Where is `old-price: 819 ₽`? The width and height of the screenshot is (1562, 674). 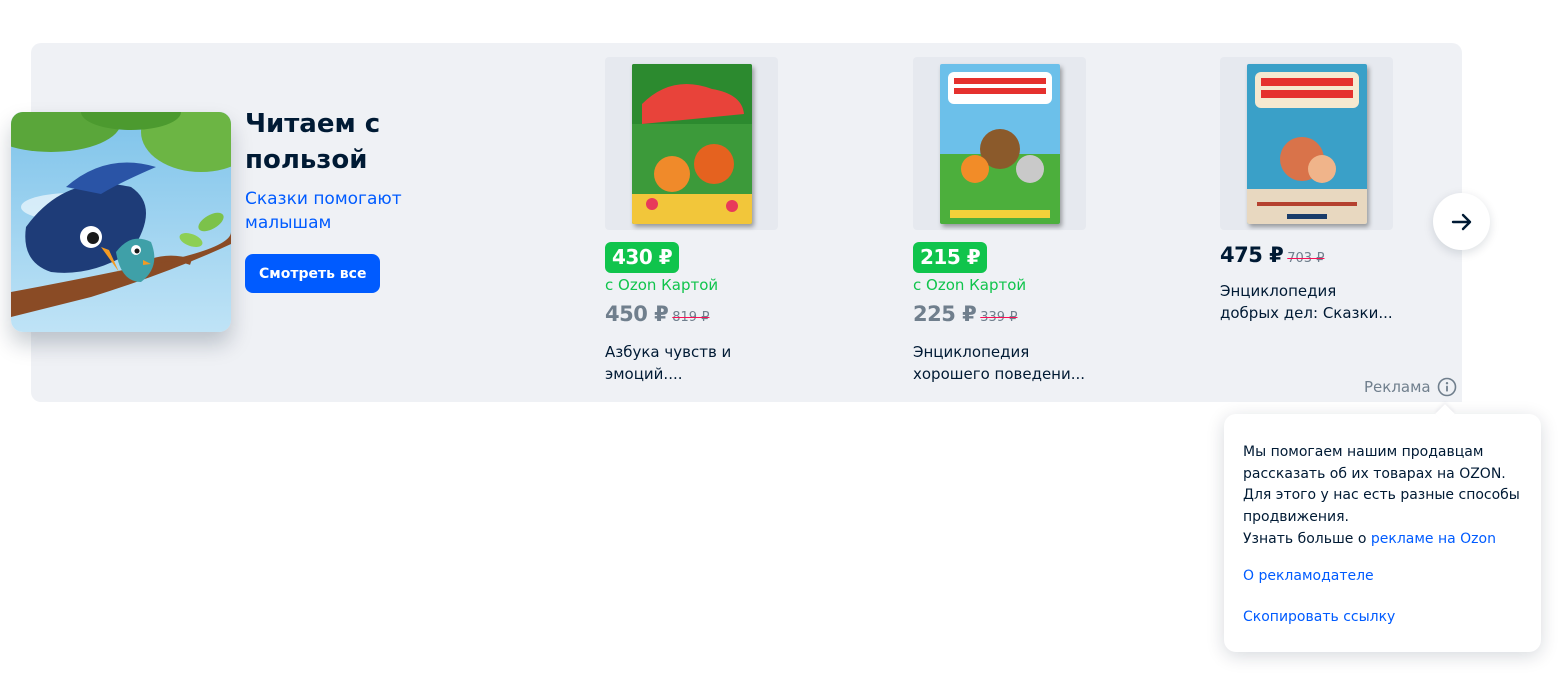 old-price: 819 ₽ is located at coordinates (691, 317).